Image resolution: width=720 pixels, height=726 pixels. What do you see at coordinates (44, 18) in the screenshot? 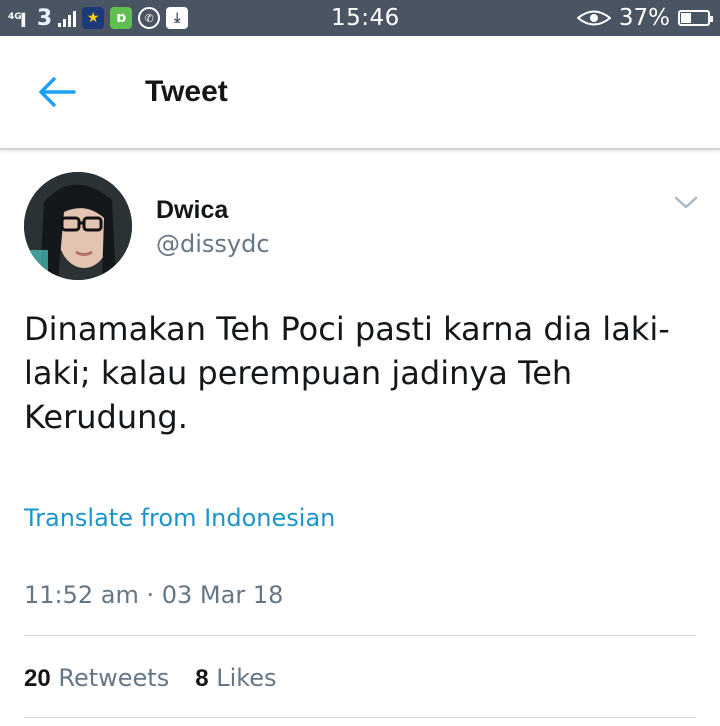
I see `carrier-3-icon: 3` at bounding box center [44, 18].